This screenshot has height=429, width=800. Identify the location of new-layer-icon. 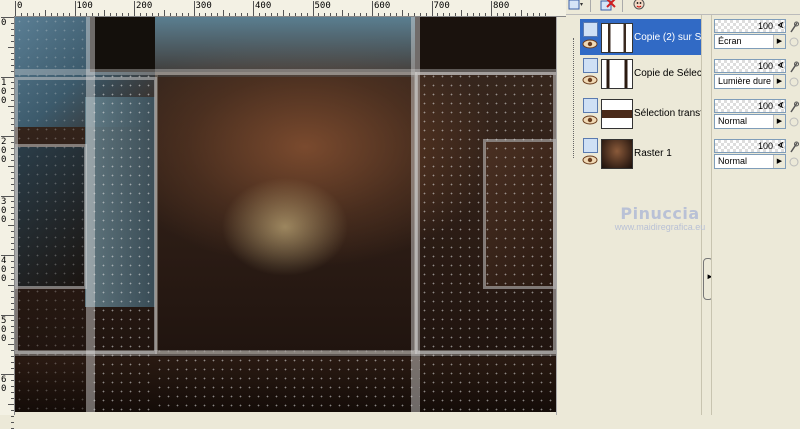
(576, 6).